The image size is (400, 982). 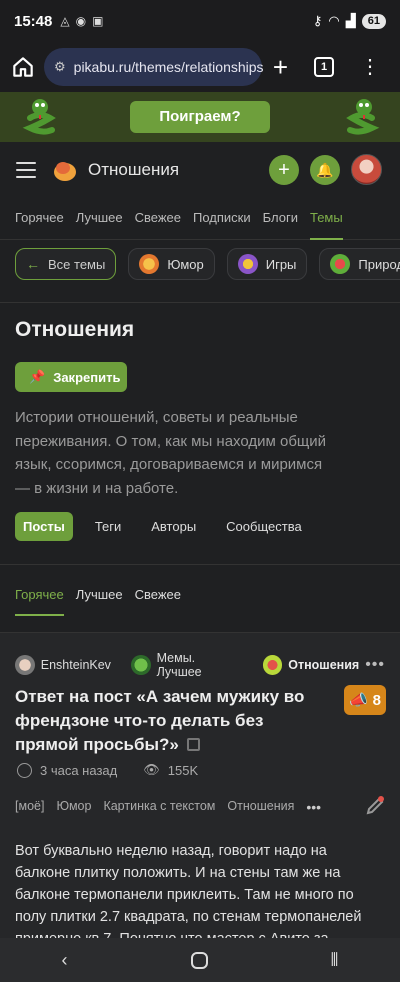 I want to click on post-meta: EnshteinKev Мемы. Лучшее Отношения •••, so click(x=200, y=665).